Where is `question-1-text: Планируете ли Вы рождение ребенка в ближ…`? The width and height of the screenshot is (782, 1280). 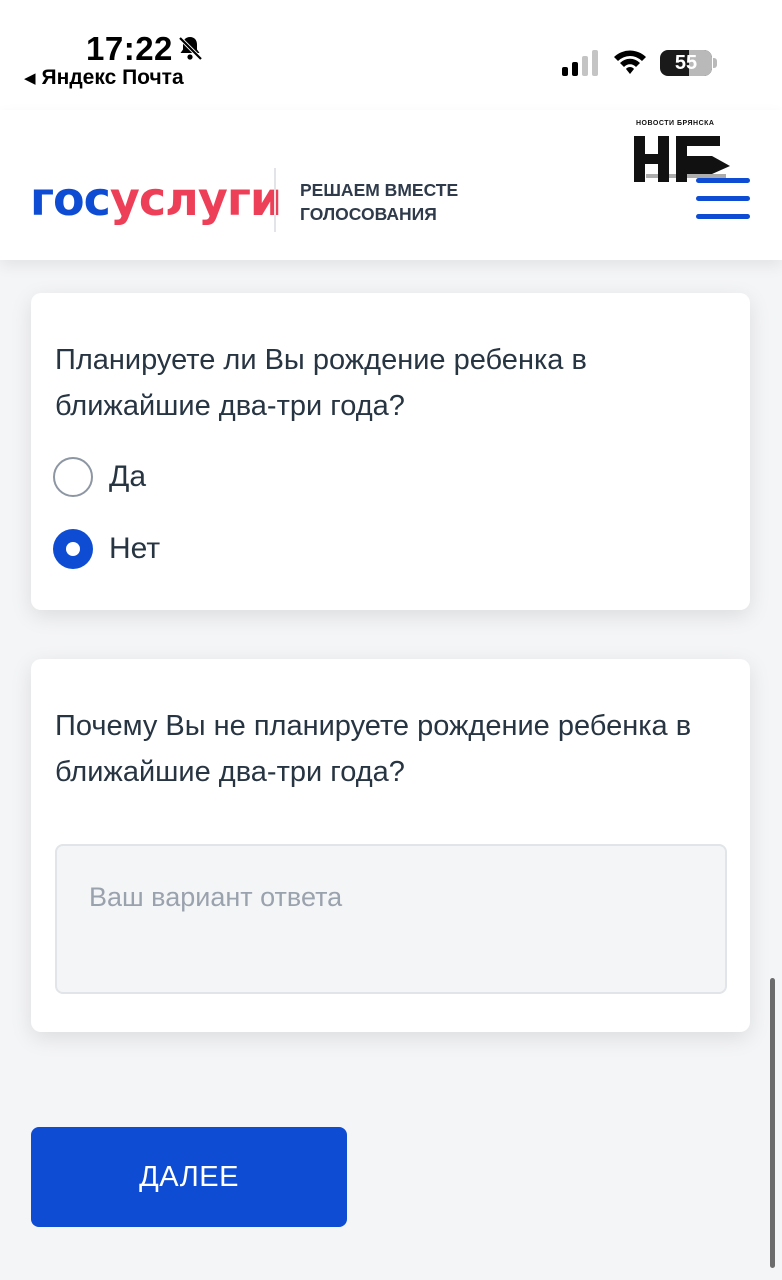 question-1-text: Планируете ли Вы рождение ребенка в ближ… is located at coordinates (321, 383).